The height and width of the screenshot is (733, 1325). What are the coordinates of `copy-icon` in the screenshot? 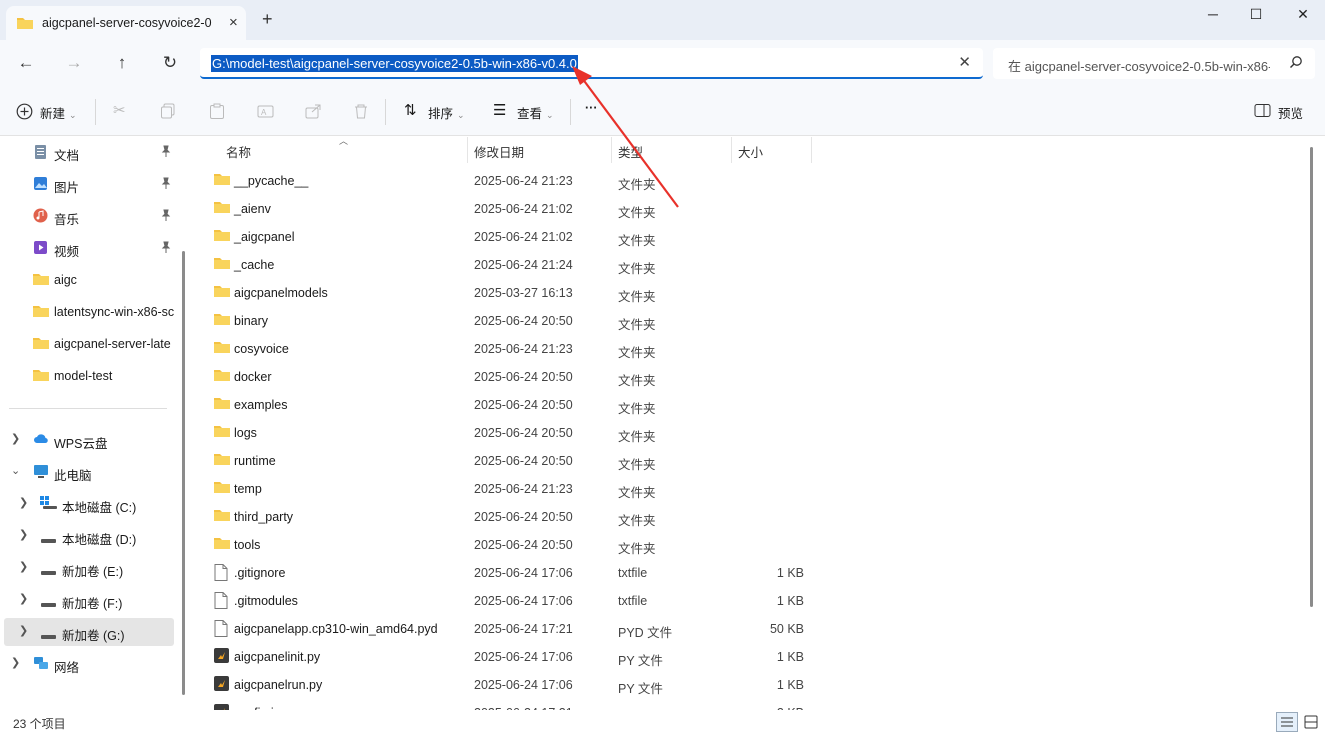 It's located at (168, 113).